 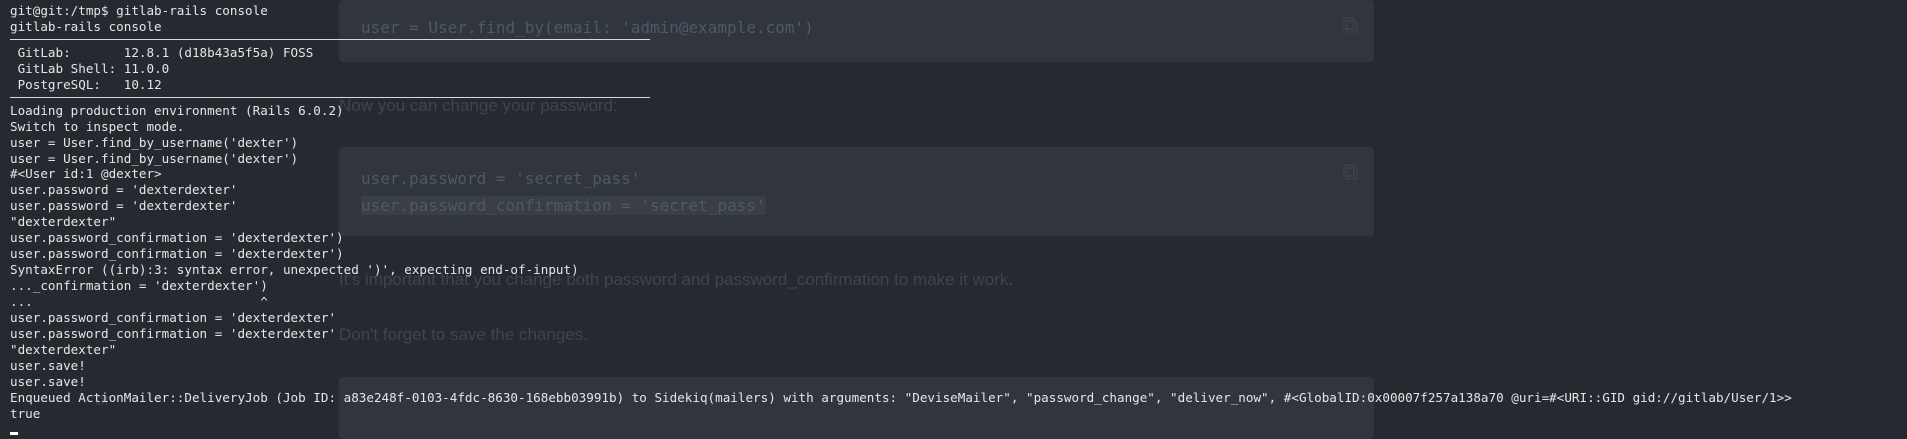 What do you see at coordinates (143, 68) in the screenshot?
I see `banner-value: 11.0.0` at bounding box center [143, 68].